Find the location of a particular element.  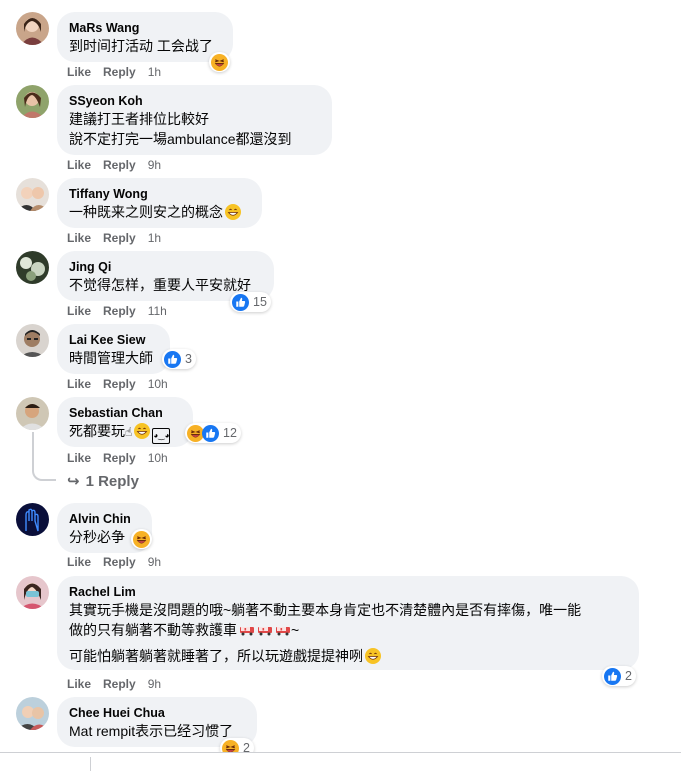

comment-text: Mat rempit表示已经习惯了 is located at coordinates (151, 731).